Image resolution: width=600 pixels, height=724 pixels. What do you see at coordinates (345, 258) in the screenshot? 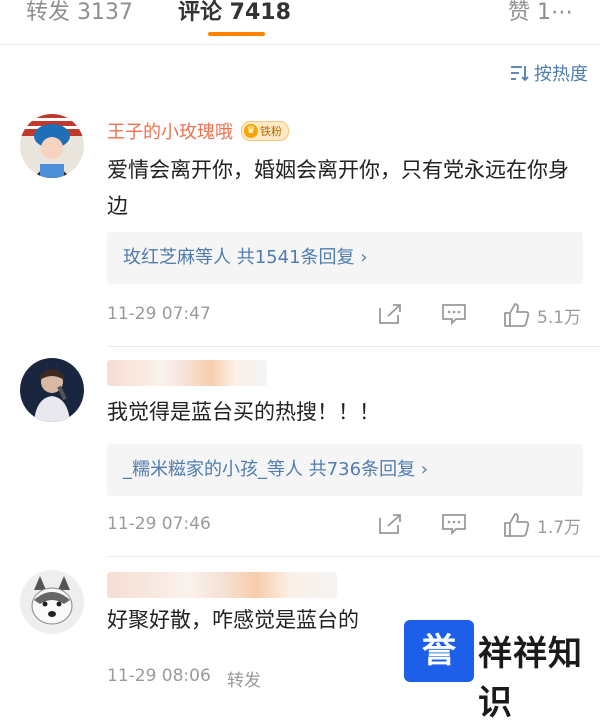
I see `replies-link: 玫红芝麻等人 共1541条回复 ›` at bounding box center [345, 258].